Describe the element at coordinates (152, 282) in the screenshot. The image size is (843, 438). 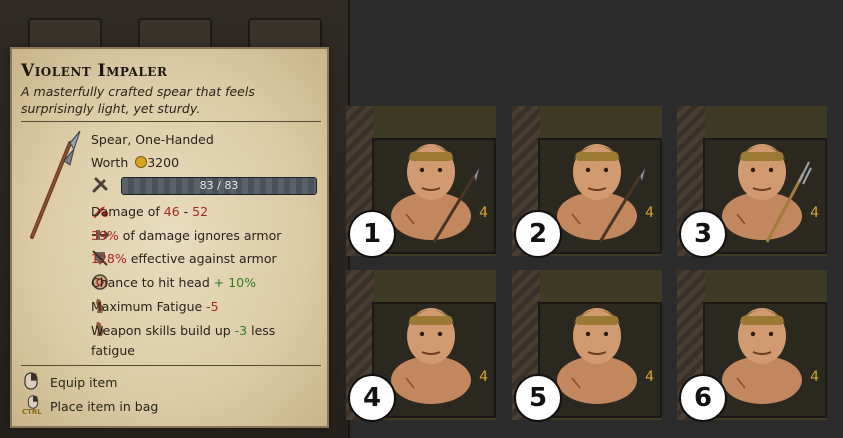
I see `stat-label: Chance to hit head` at that location.